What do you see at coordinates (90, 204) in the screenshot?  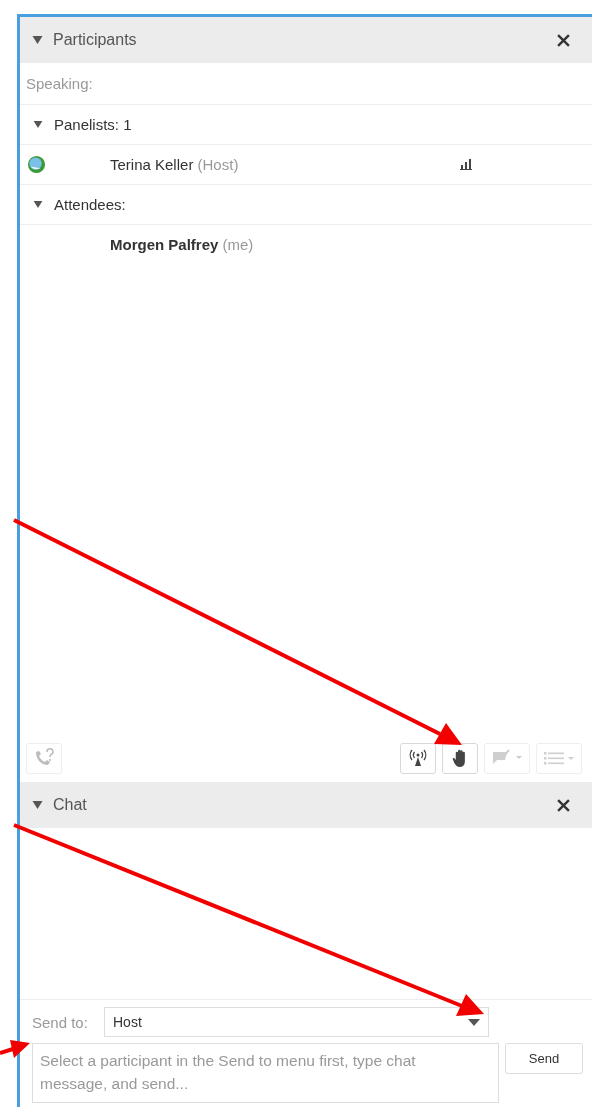 I see `group-label: Attendees:` at bounding box center [90, 204].